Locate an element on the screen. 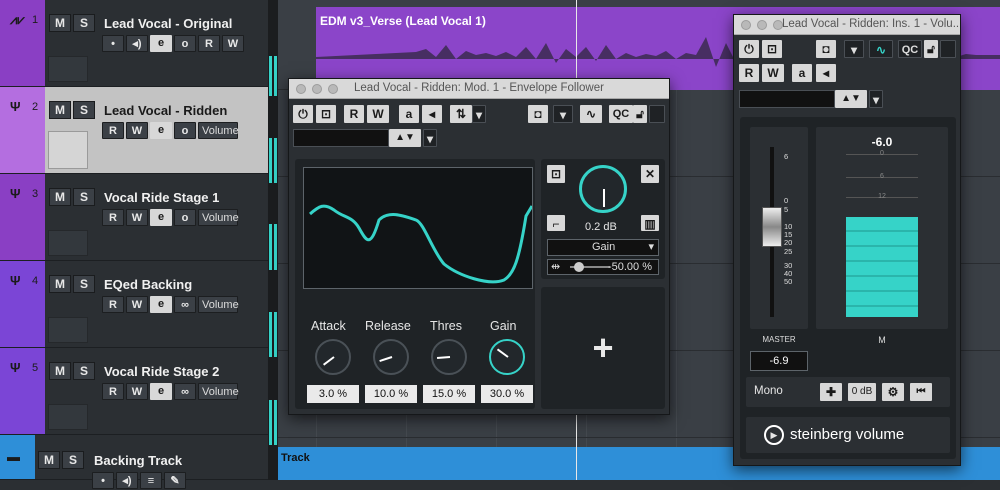  curve-icon: ⌐ is located at coordinates (556, 223).